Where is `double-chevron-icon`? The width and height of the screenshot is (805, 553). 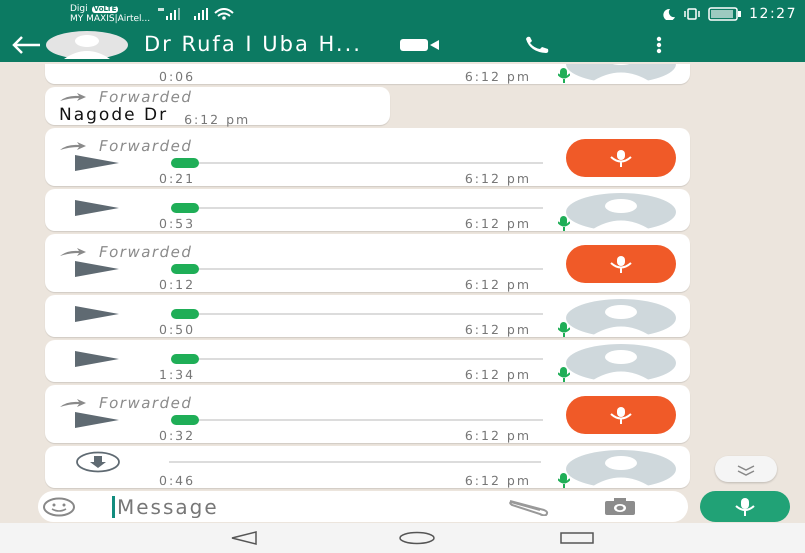
double-chevron-icon is located at coordinates (746, 470).